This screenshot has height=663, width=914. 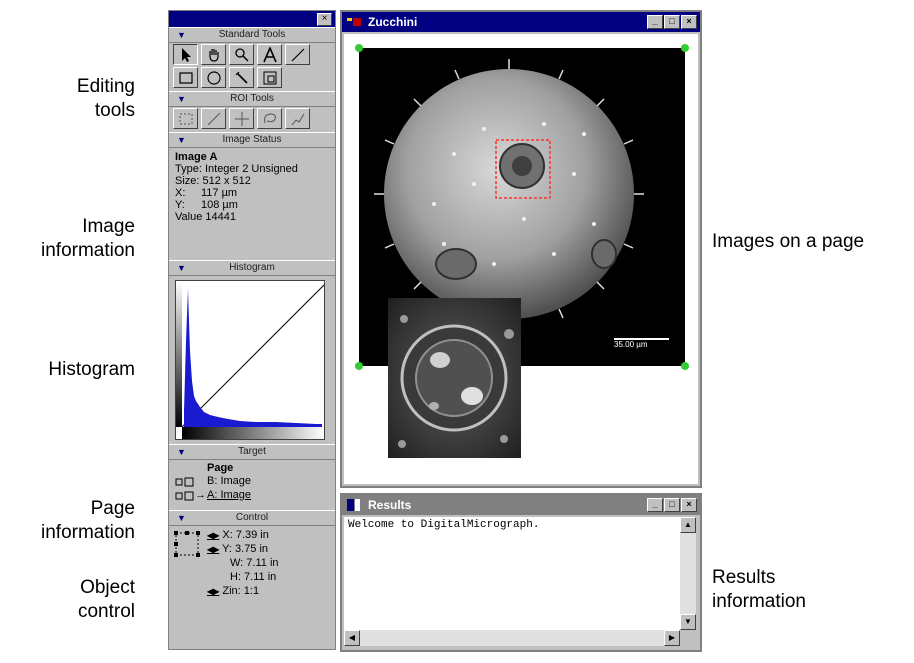 I want to click on lasso-roi-tool, so click(x=269, y=118).